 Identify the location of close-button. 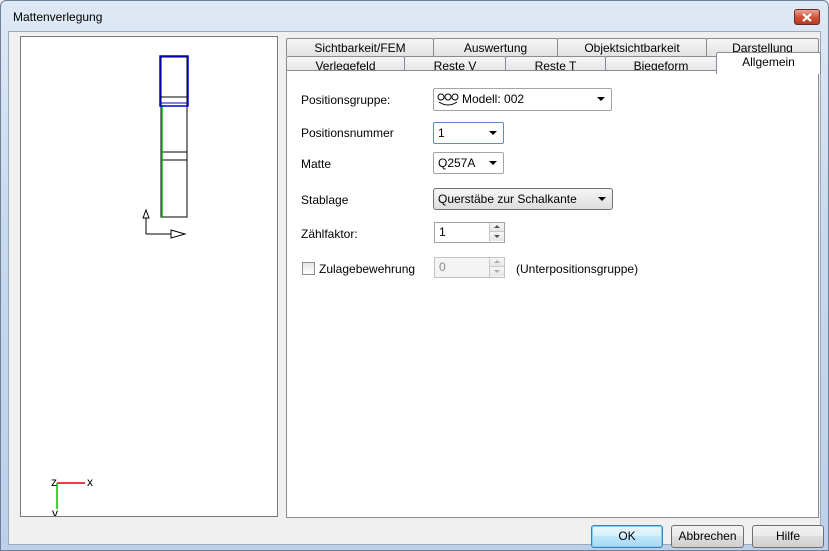
(807, 17).